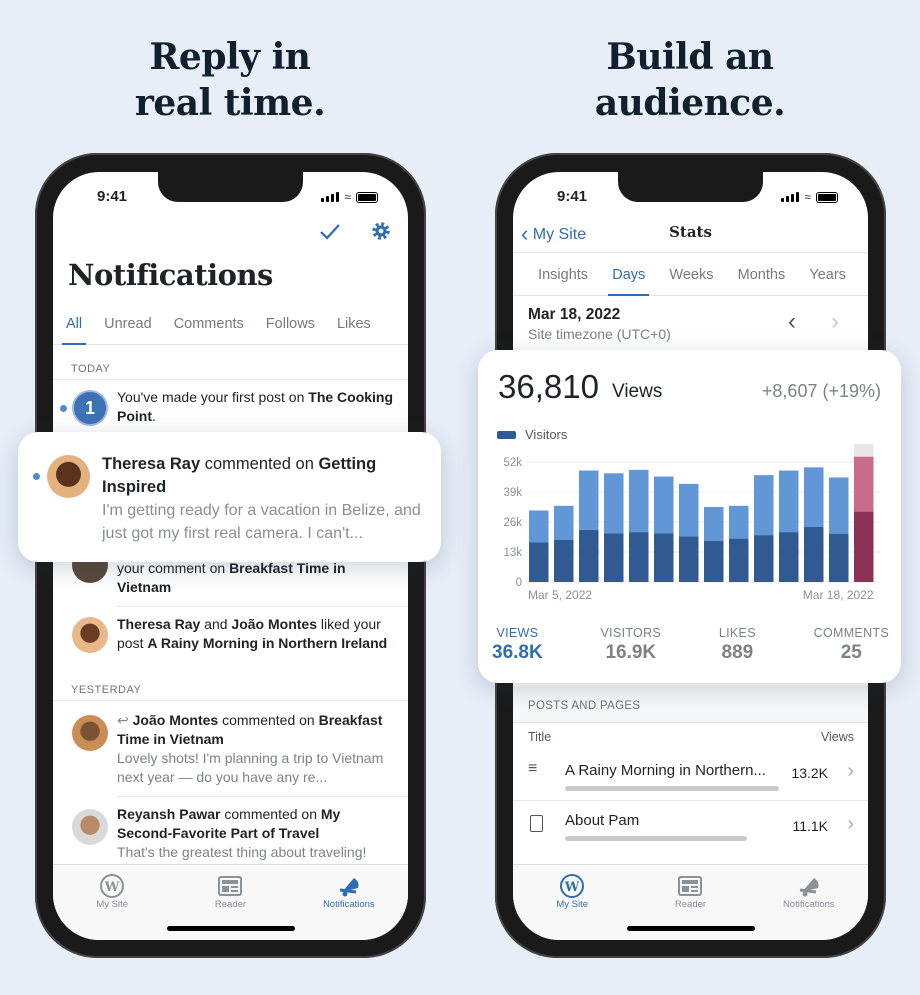  Describe the element at coordinates (864, 450) in the screenshot. I see `bar-highlight` at that location.